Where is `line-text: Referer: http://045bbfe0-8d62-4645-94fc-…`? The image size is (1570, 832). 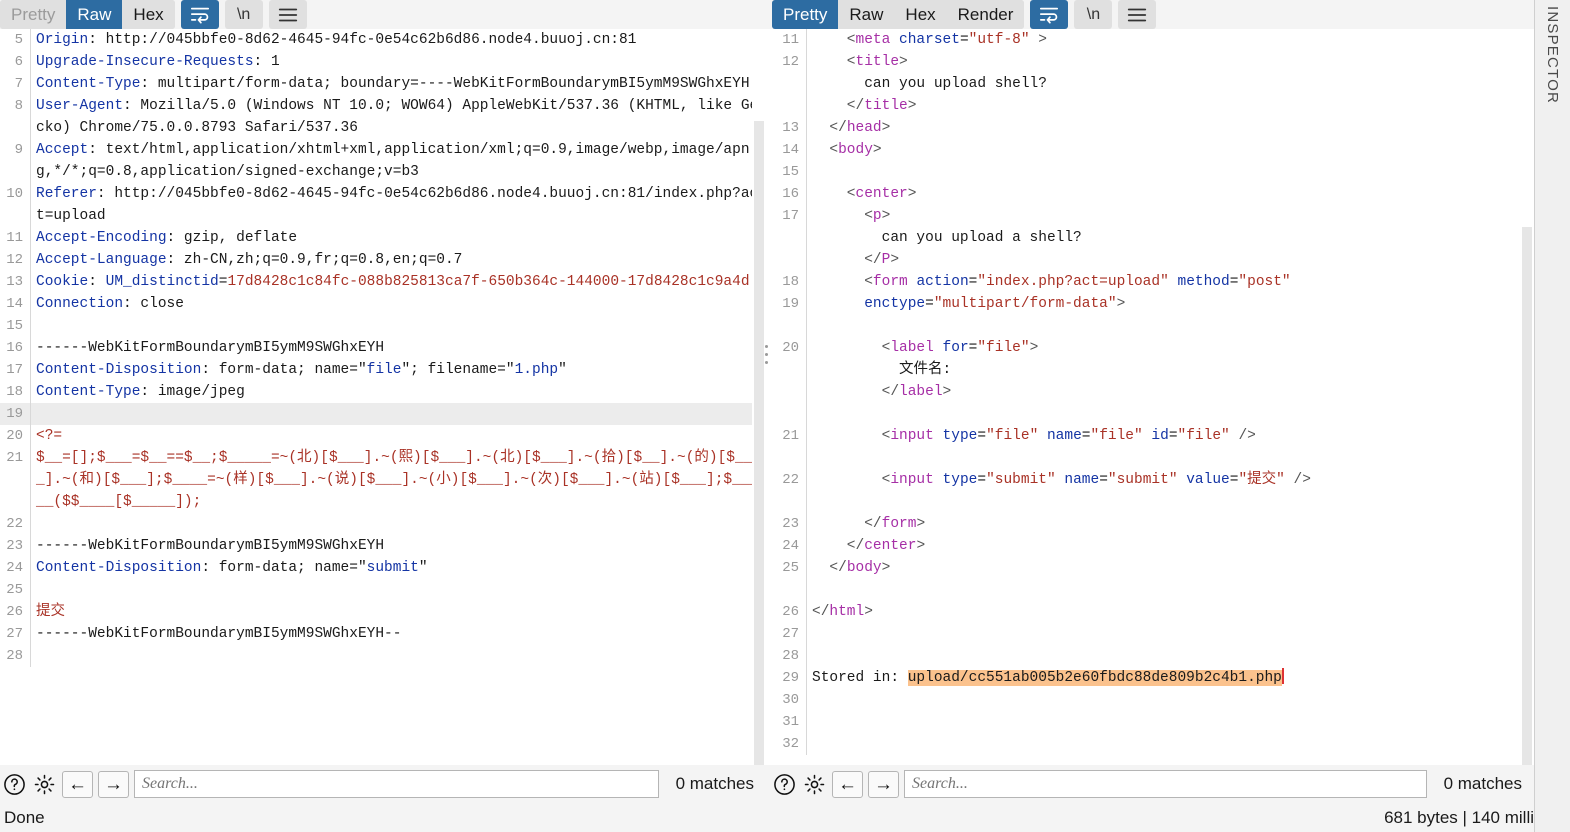 line-text: Referer: http://045bbfe0-8d62-4645-94fc-… is located at coordinates (398, 205).